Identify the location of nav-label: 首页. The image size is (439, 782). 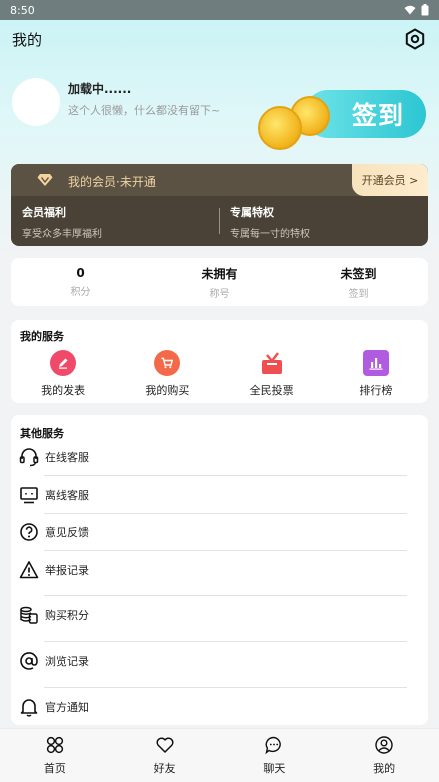
(54, 768).